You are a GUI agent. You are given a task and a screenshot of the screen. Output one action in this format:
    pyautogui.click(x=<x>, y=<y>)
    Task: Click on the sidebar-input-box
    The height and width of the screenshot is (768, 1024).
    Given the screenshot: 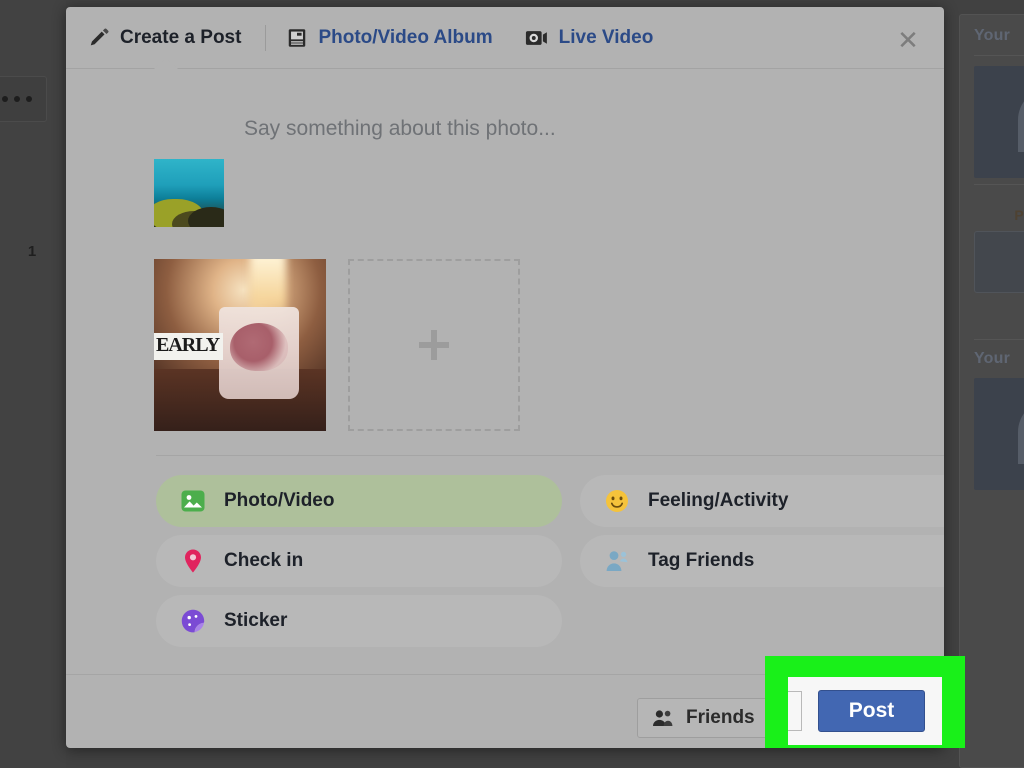 What is the action you would take?
    pyautogui.click(x=999, y=262)
    